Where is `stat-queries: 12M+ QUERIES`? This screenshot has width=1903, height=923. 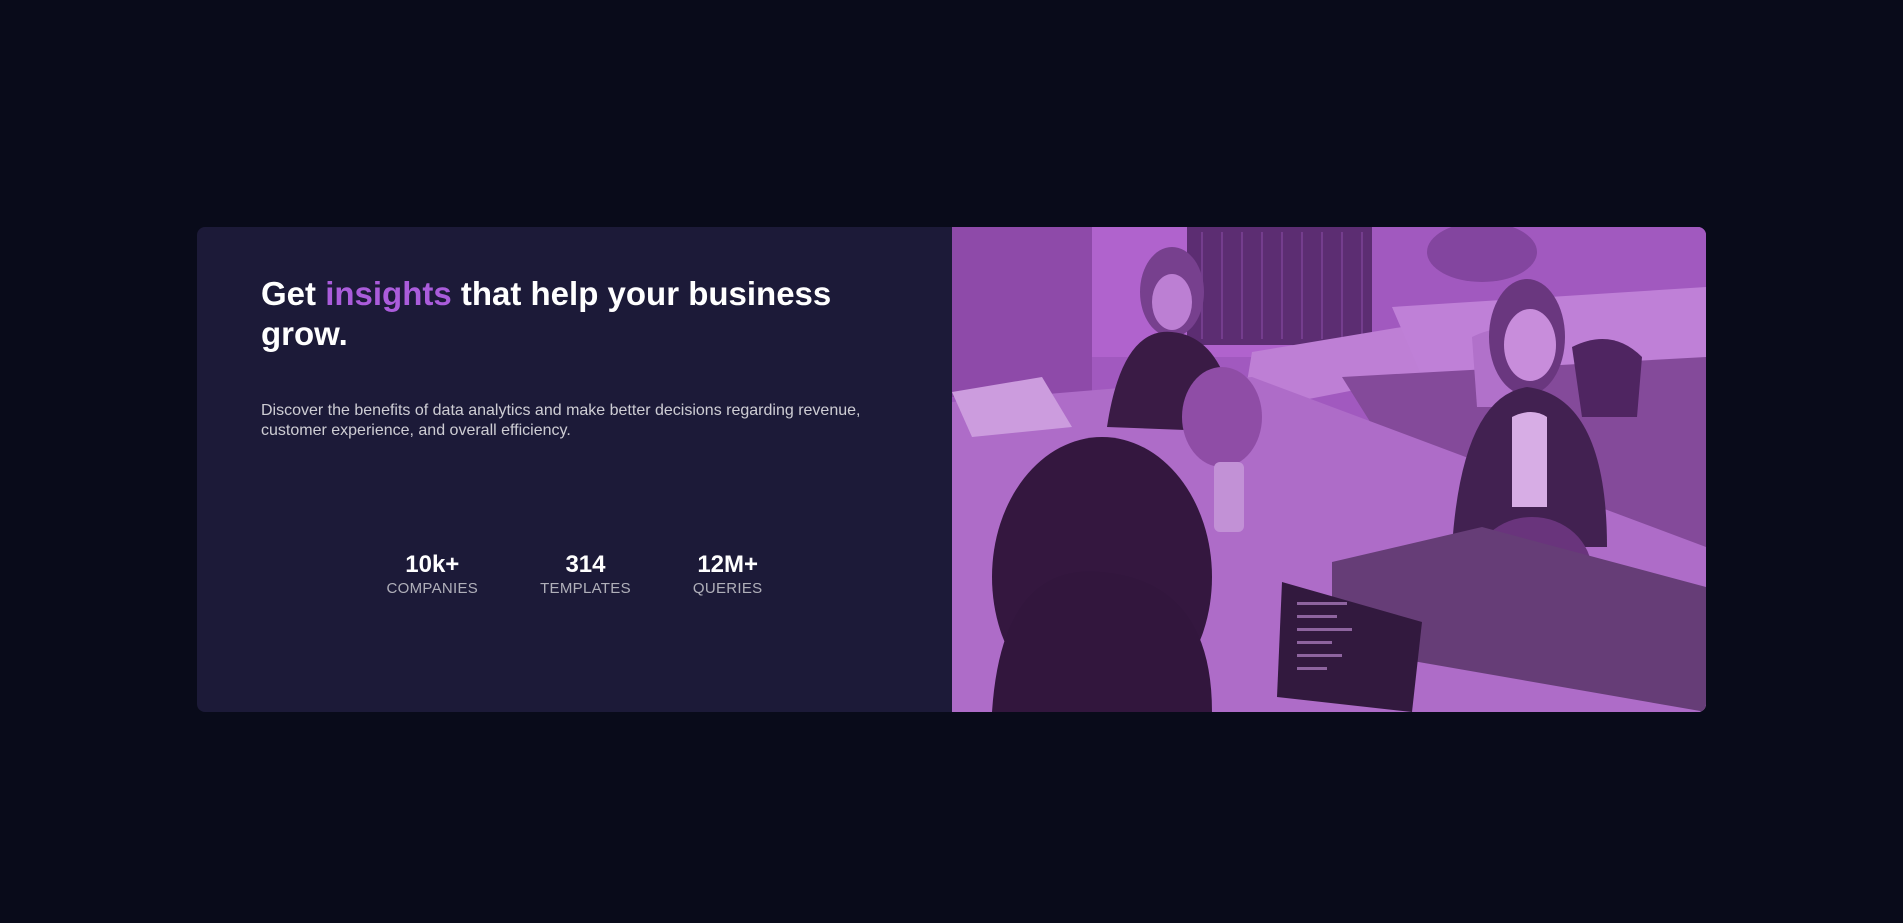 stat-queries: 12M+ QUERIES is located at coordinates (728, 574).